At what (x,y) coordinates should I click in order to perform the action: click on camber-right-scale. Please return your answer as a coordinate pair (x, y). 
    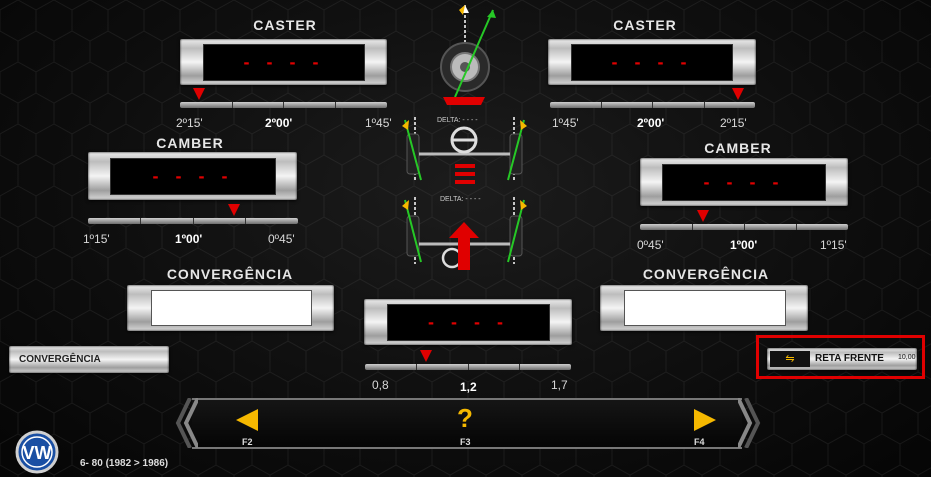
    Looking at the image, I should click on (744, 227).